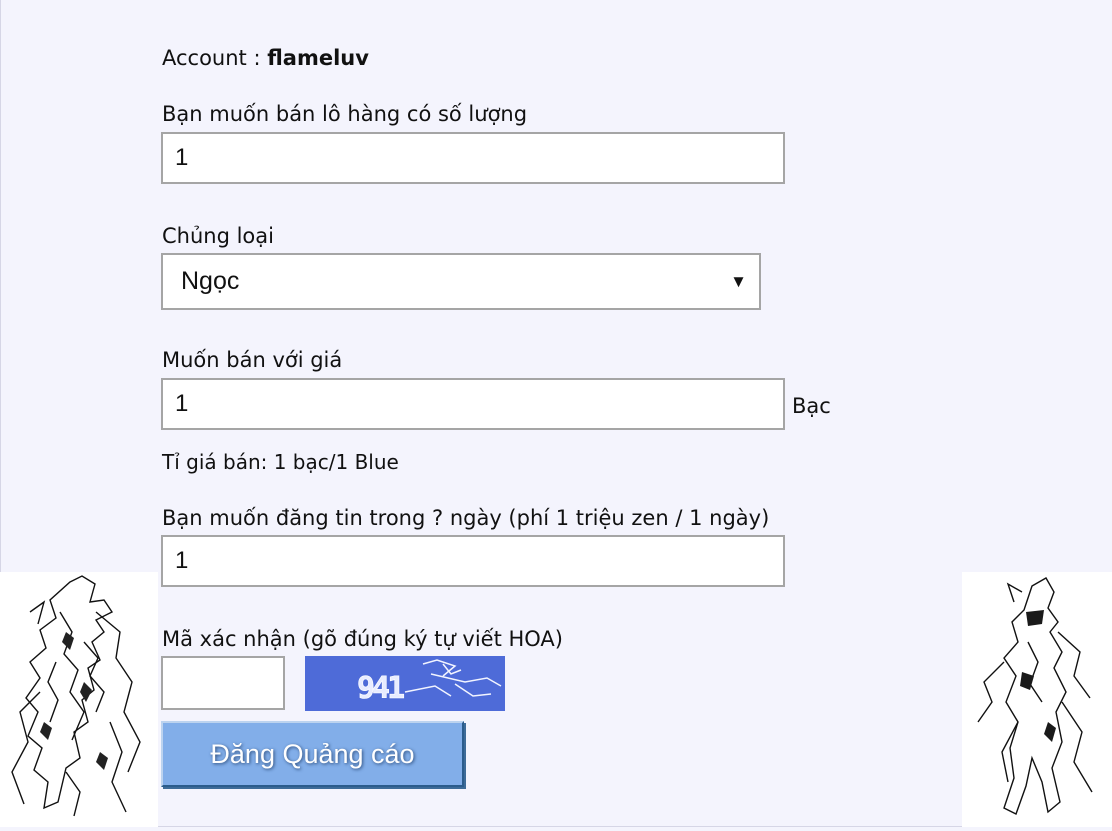 This screenshot has width=1112, height=831. What do you see at coordinates (218, 236) in the screenshot?
I see `category-label: Chủng loại` at bounding box center [218, 236].